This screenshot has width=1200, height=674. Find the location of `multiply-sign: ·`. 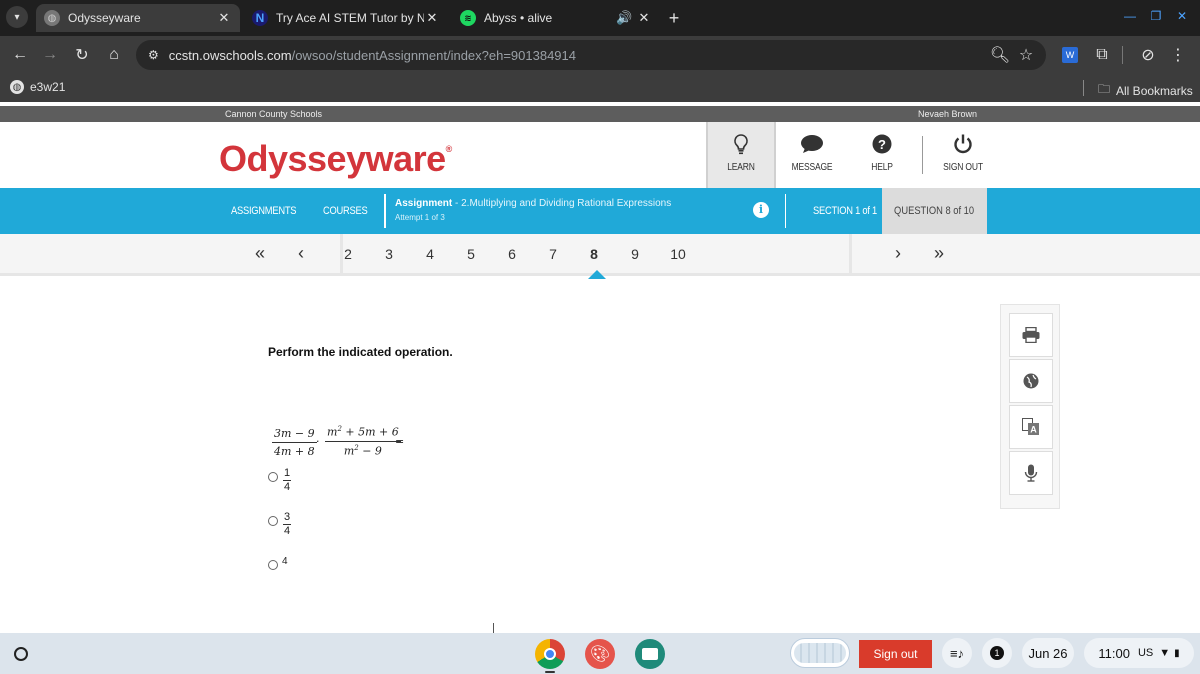

multiply-sign: · is located at coordinates (318, 441).